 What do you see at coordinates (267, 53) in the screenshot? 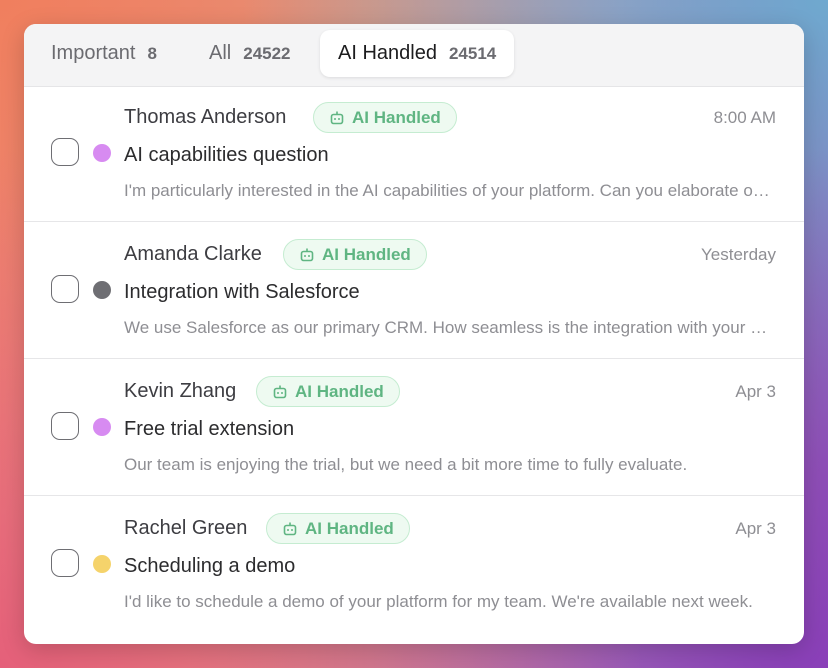
I see `tab-all-count: 24522` at bounding box center [267, 53].